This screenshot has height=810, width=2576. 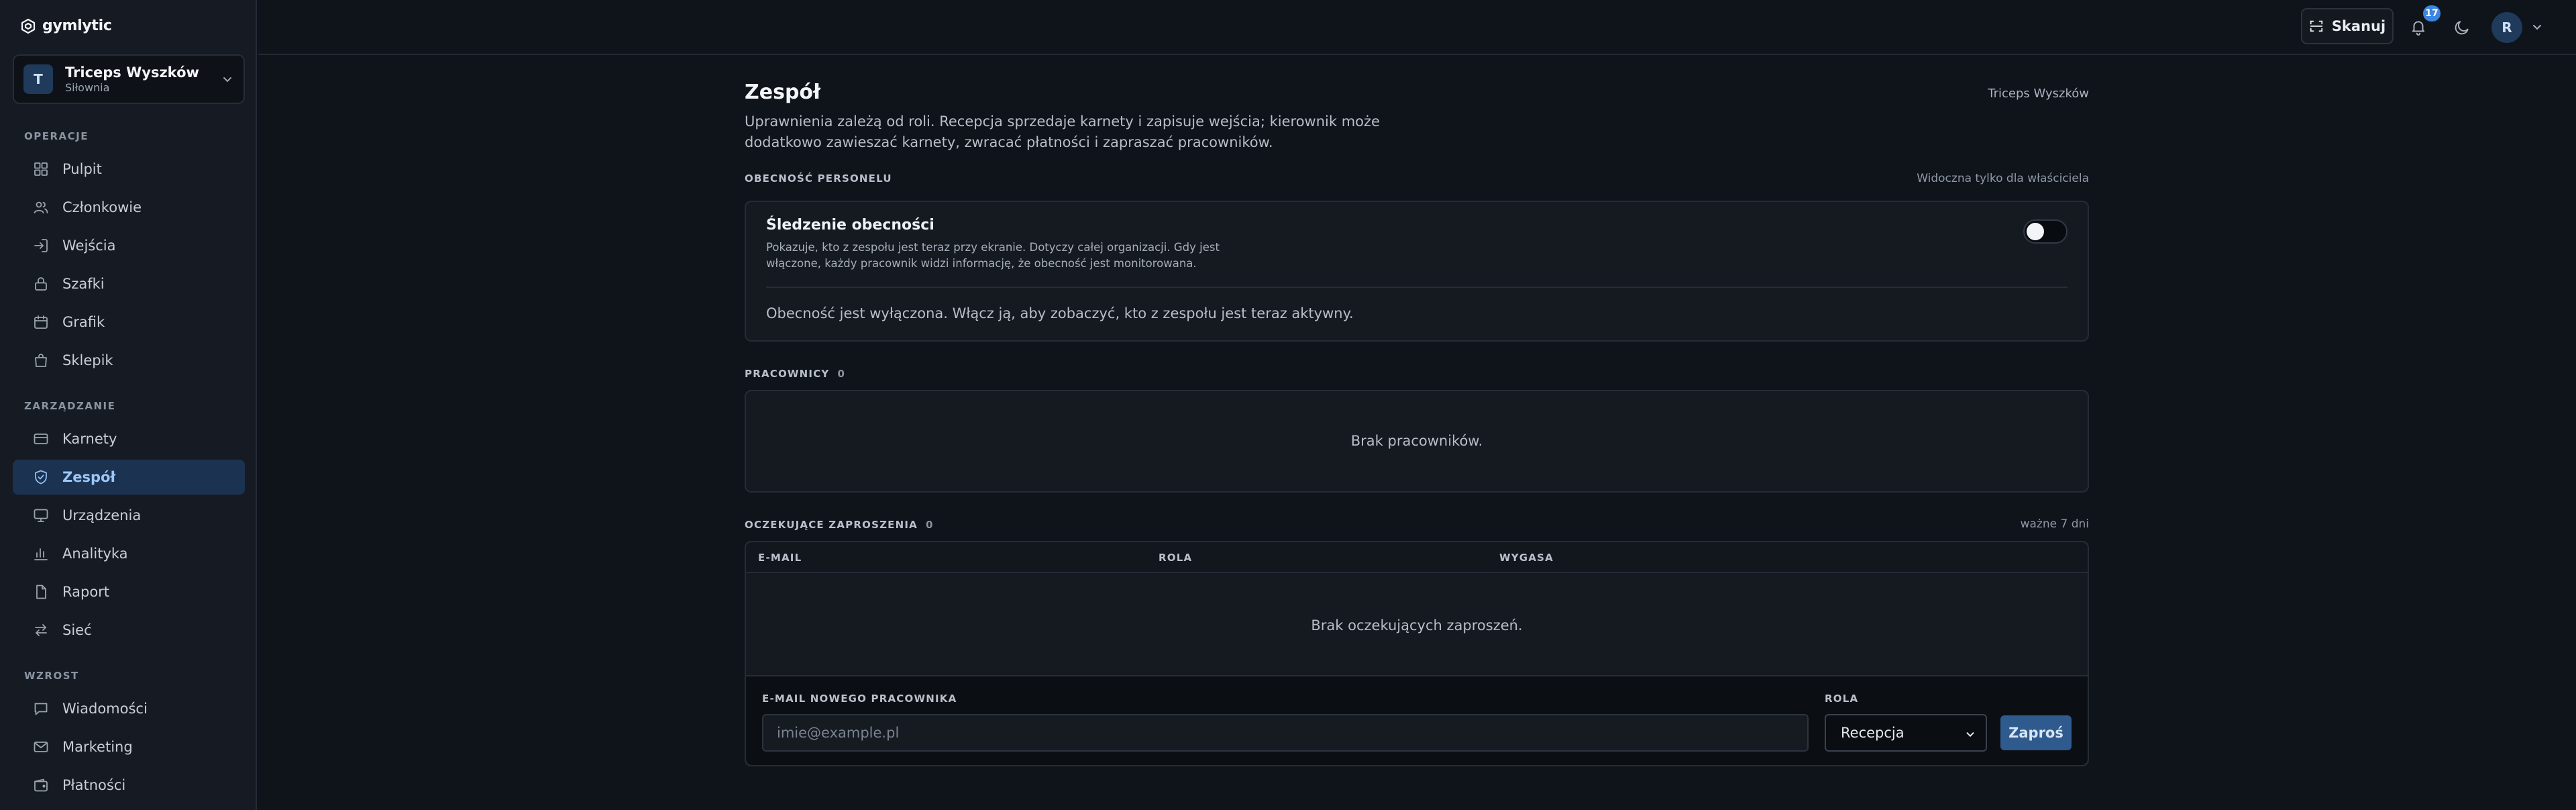 What do you see at coordinates (41, 439) in the screenshot?
I see `card-icon` at bounding box center [41, 439].